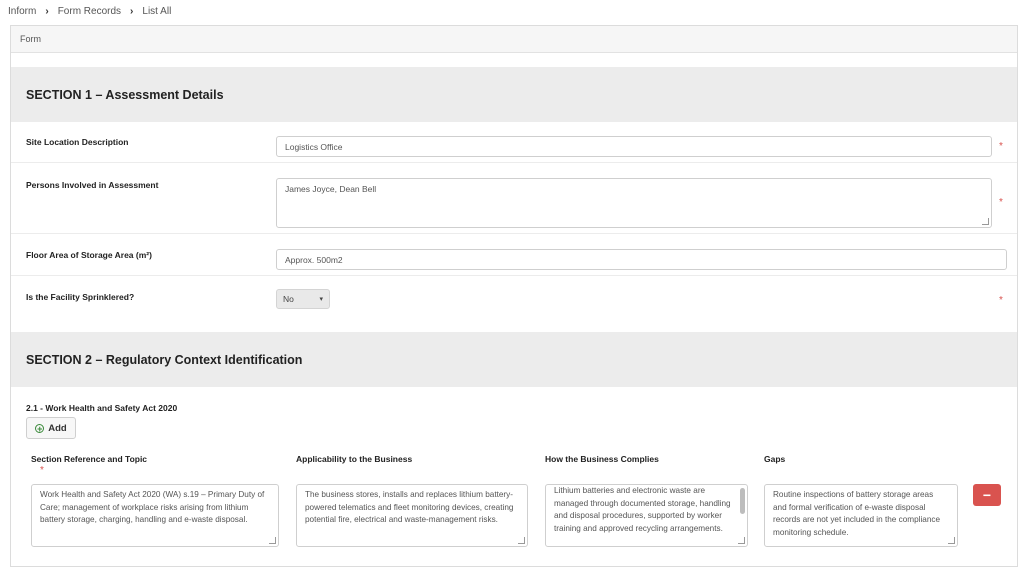  I want to click on breadcrumb-item-form-records: Form Records, so click(89, 11).